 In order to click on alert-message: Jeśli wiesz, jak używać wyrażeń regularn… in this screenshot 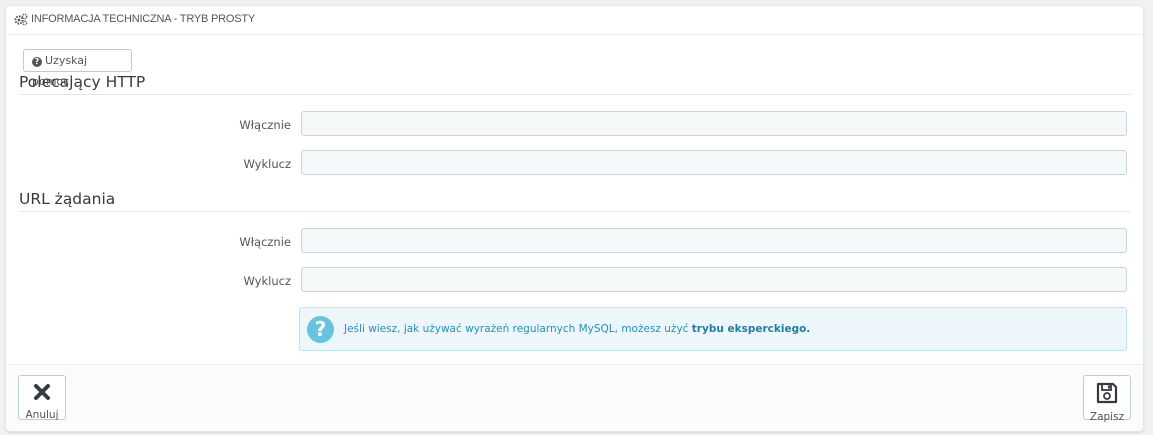, I will do `click(577, 329)`.